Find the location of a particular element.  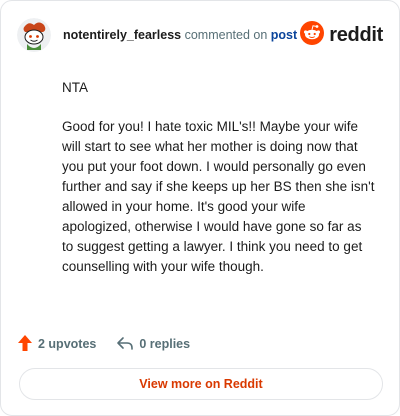

reddit-wordmark: reddit is located at coordinates (356, 34).